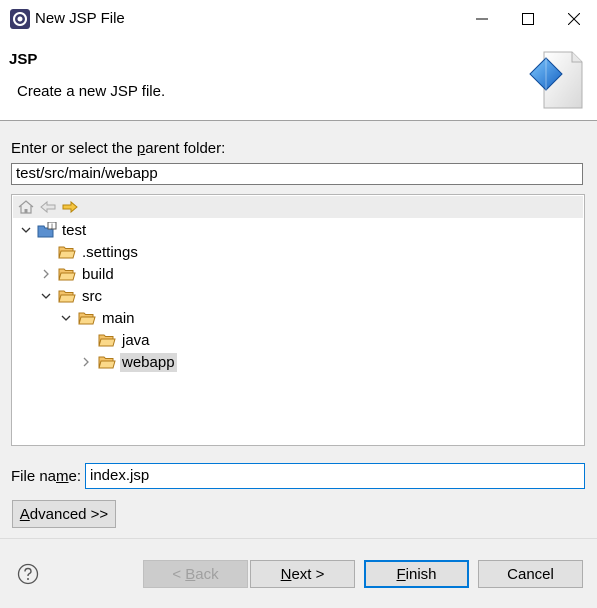 Image resolution: width=597 pixels, height=608 pixels. I want to click on close-button, so click(574, 19).